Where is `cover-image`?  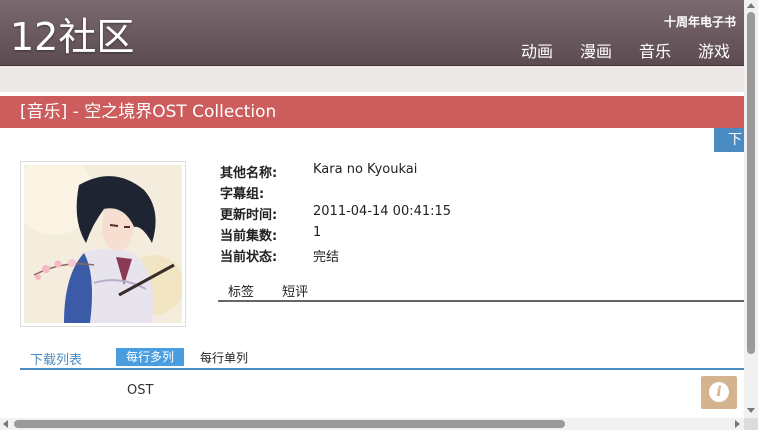 cover-image is located at coordinates (103, 244).